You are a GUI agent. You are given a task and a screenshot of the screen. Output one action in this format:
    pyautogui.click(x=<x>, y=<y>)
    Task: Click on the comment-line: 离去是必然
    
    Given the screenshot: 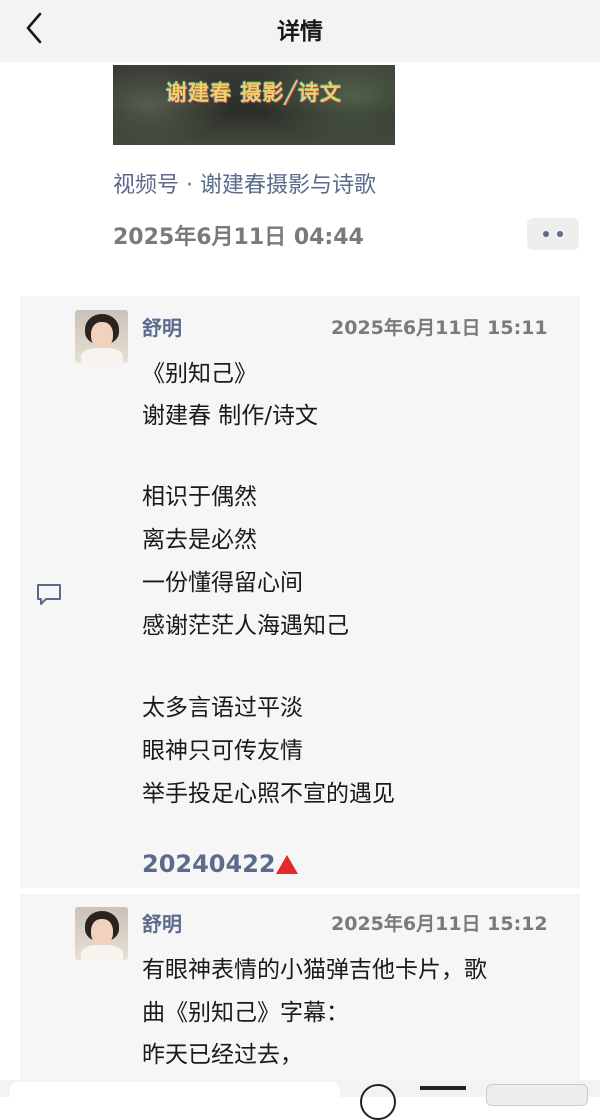 What is the action you would take?
    pyautogui.click(x=199, y=540)
    